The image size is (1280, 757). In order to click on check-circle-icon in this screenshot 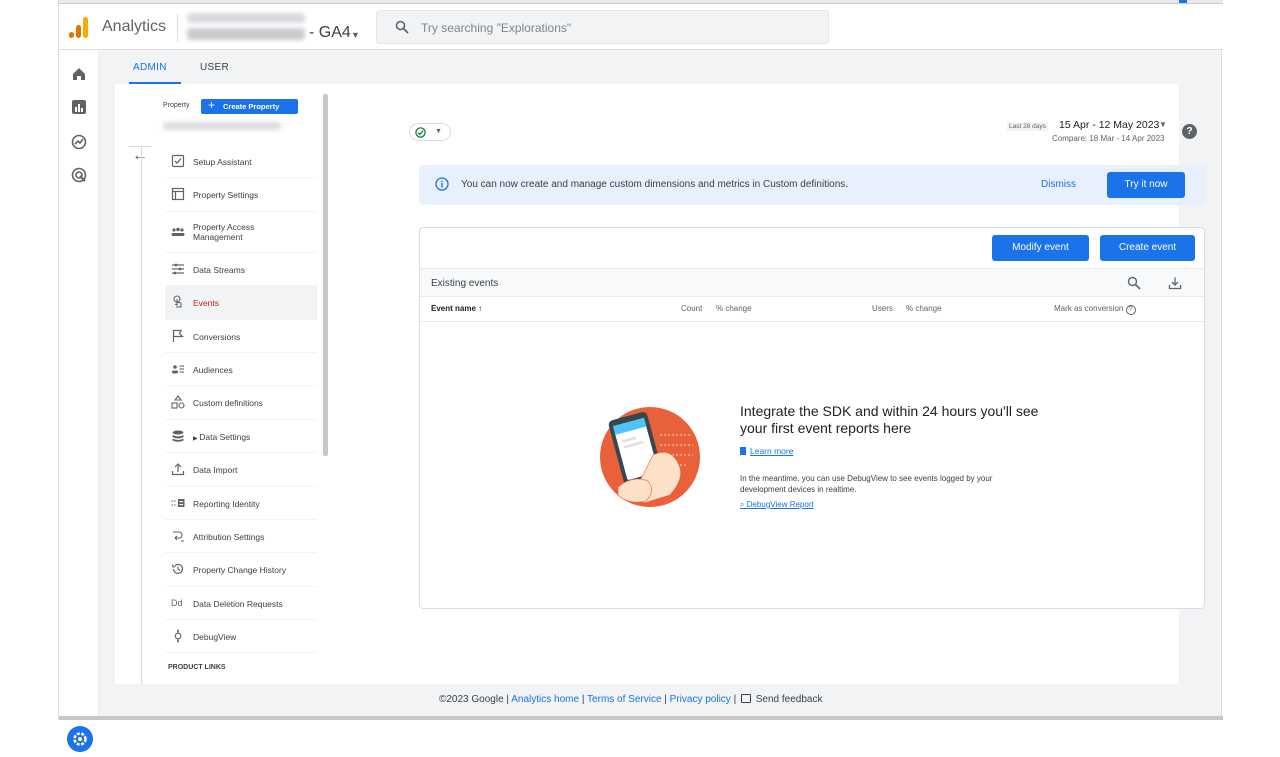, I will do `click(420, 132)`.